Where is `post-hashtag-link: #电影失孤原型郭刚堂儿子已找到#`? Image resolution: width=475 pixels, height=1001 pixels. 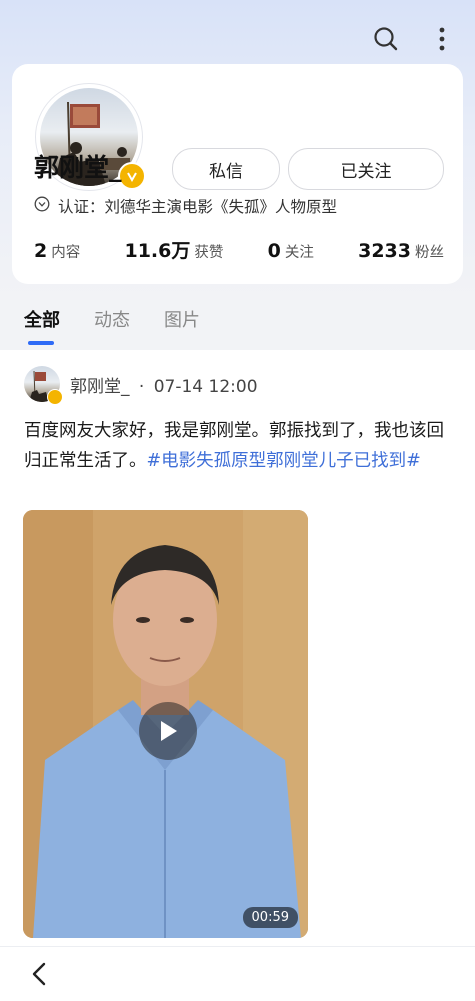 post-hashtag-link: #电影失孤原型郭刚堂儿子已找到# is located at coordinates (284, 461).